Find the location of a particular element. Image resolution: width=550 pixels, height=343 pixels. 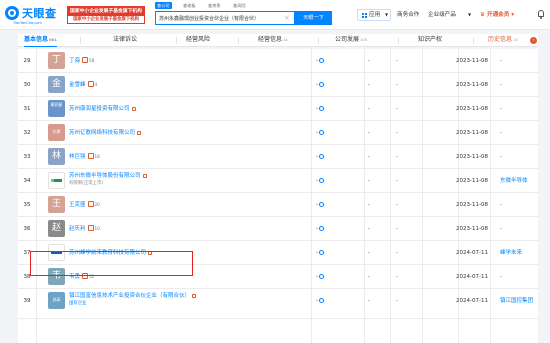

avatar: 王 is located at coordinates (56, 204).